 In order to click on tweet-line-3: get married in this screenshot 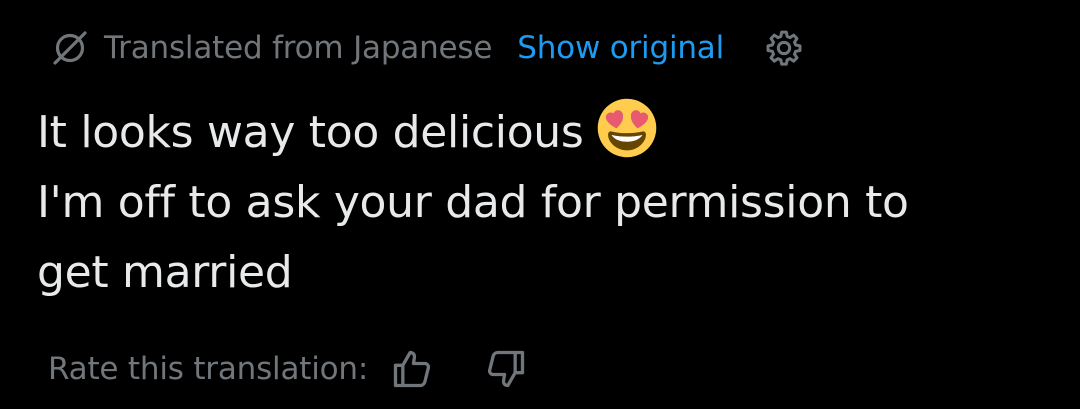, I will do `click(165, 272)`.